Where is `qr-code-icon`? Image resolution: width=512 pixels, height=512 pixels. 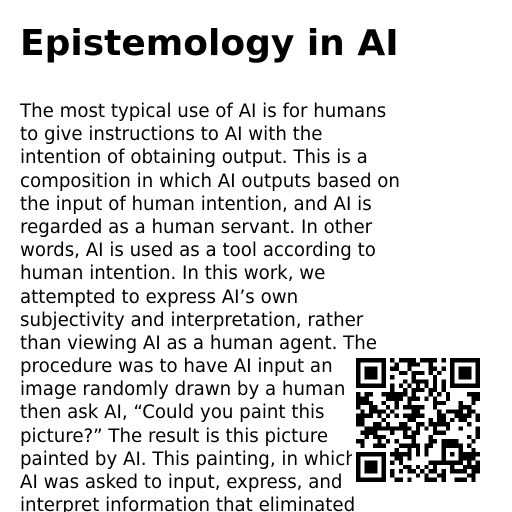 qr-code-icon is located at coordinates (418, 420).